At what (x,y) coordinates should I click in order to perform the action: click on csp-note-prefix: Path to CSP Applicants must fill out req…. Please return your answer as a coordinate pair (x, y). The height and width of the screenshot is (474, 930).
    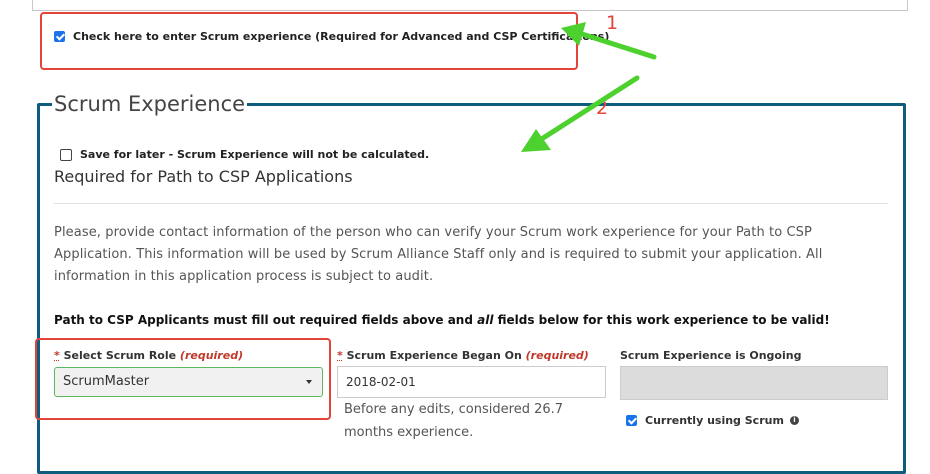
    Looking at the image, I should click on (266, 320).